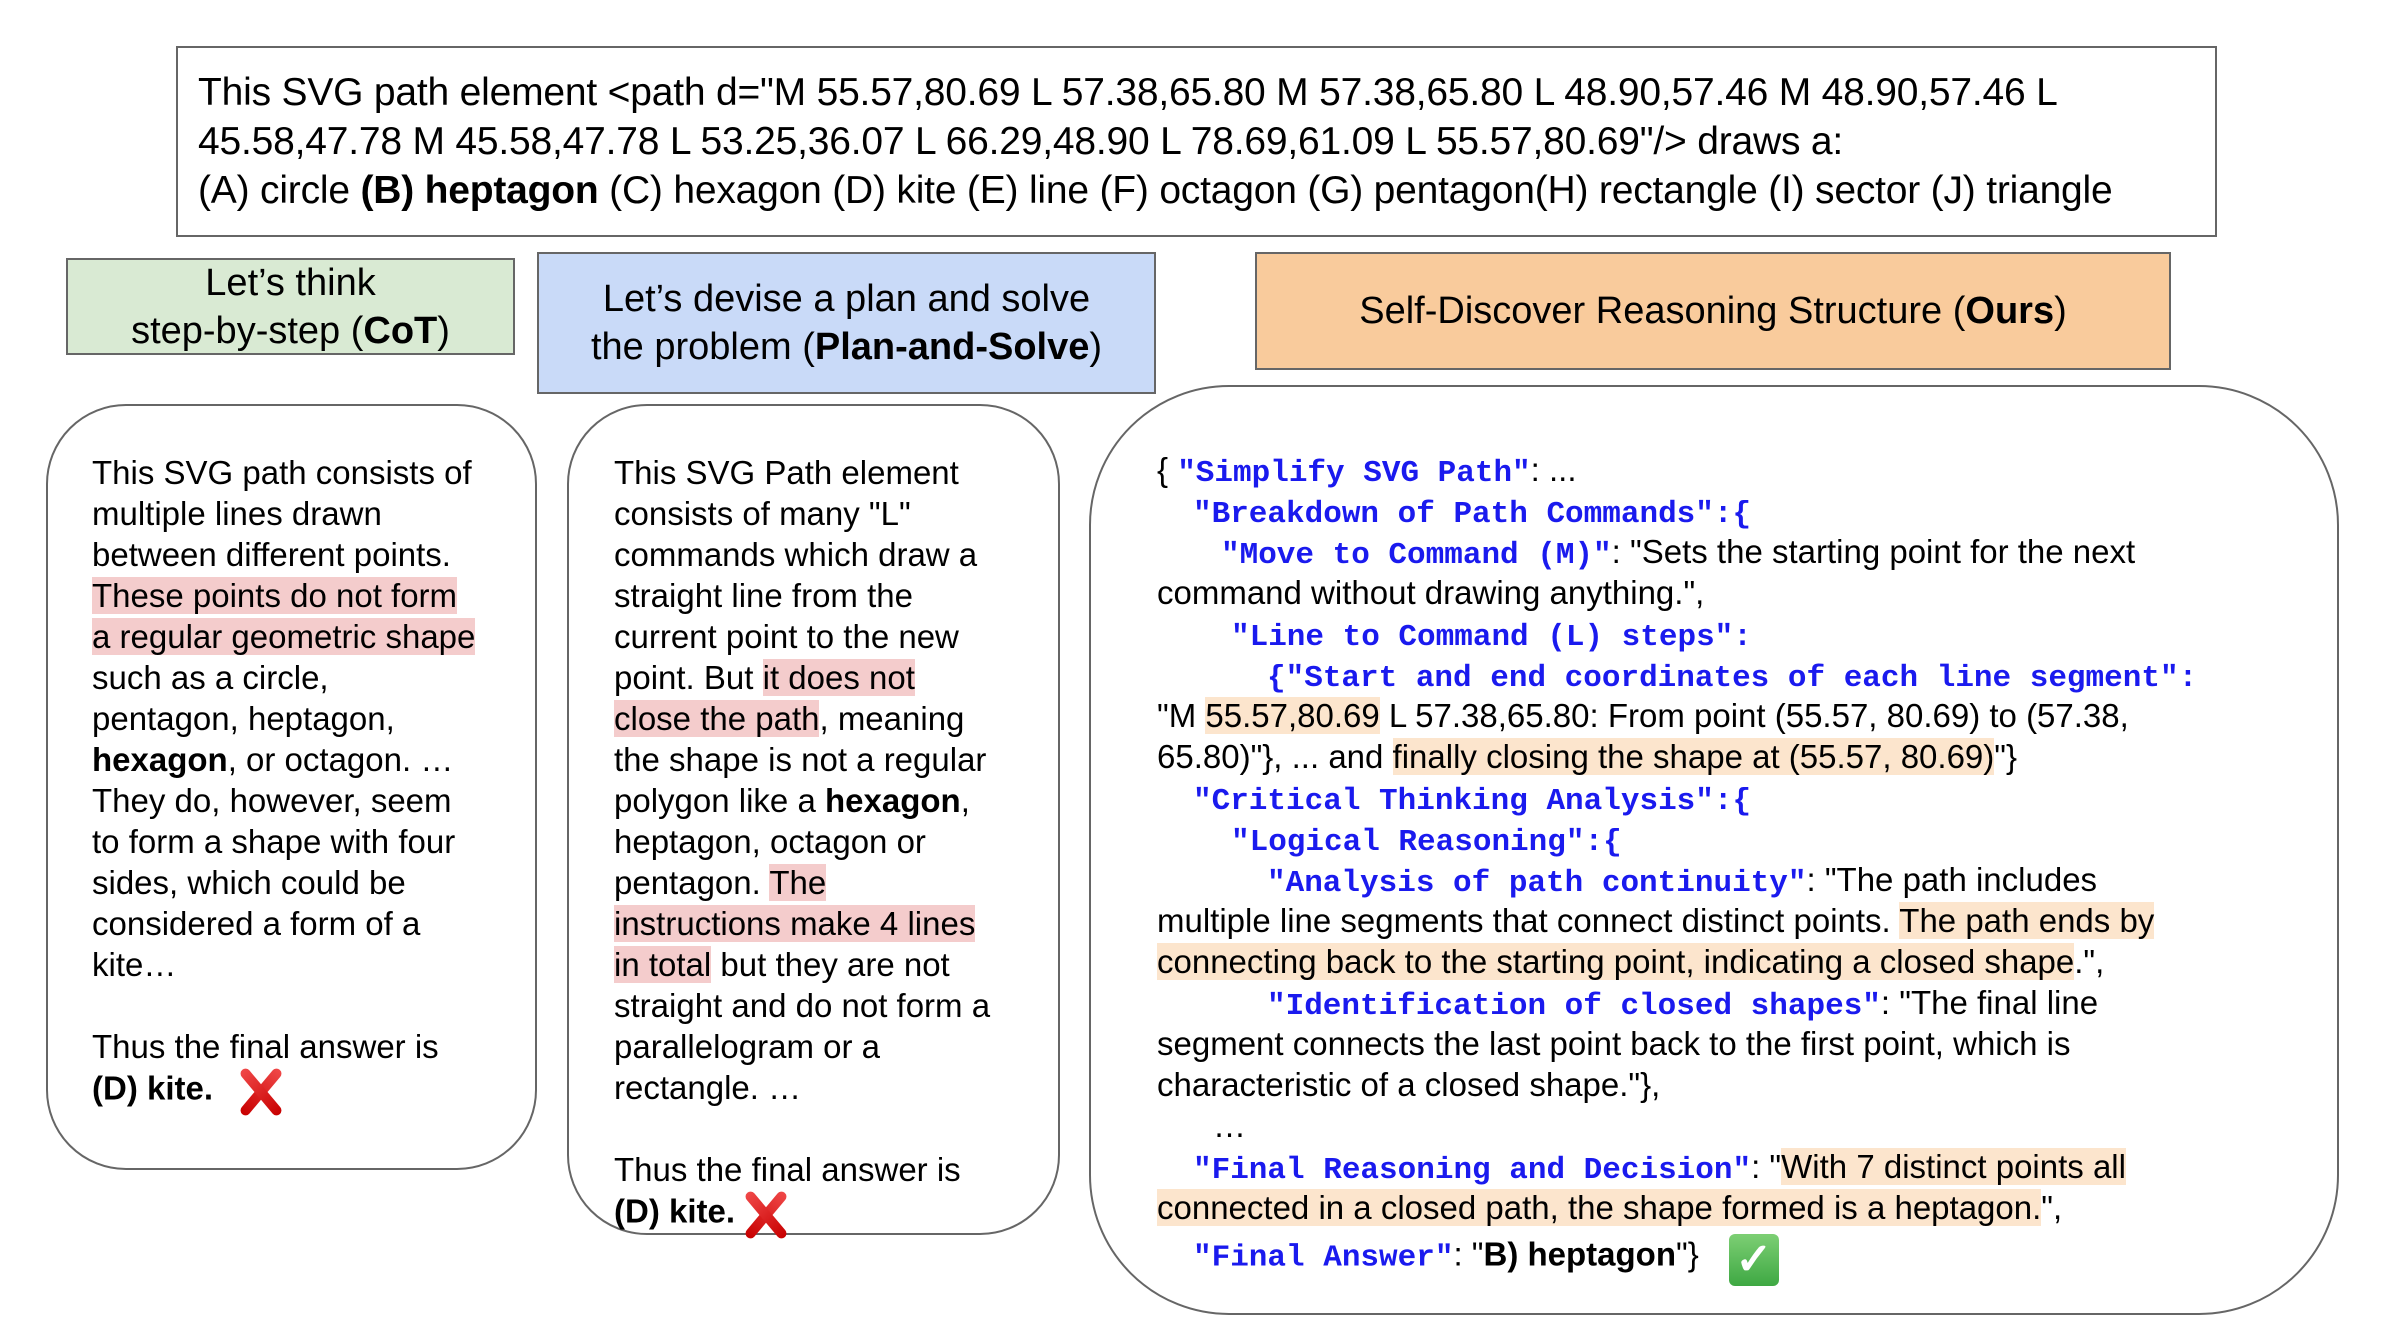  Describe the element at coordinates (786, 472) in the screenshot. I see `ps-line: This SVG Path element` at that location.